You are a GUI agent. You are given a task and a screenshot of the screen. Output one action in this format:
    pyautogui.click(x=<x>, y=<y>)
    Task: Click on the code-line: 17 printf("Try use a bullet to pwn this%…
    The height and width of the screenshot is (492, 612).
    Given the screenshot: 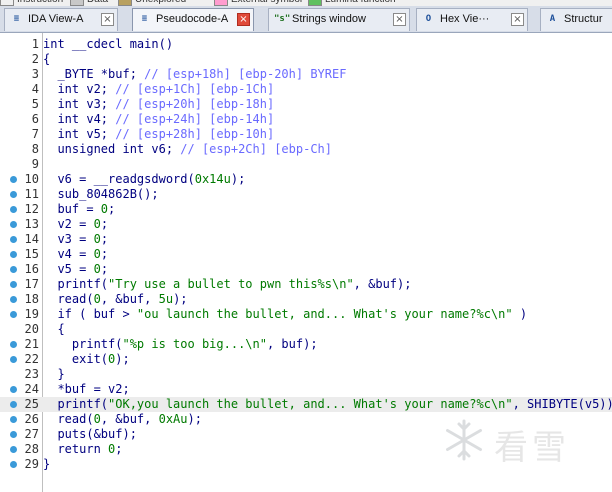 What is the action you would take?
    pyautogui.click(x=306, y=284)
    